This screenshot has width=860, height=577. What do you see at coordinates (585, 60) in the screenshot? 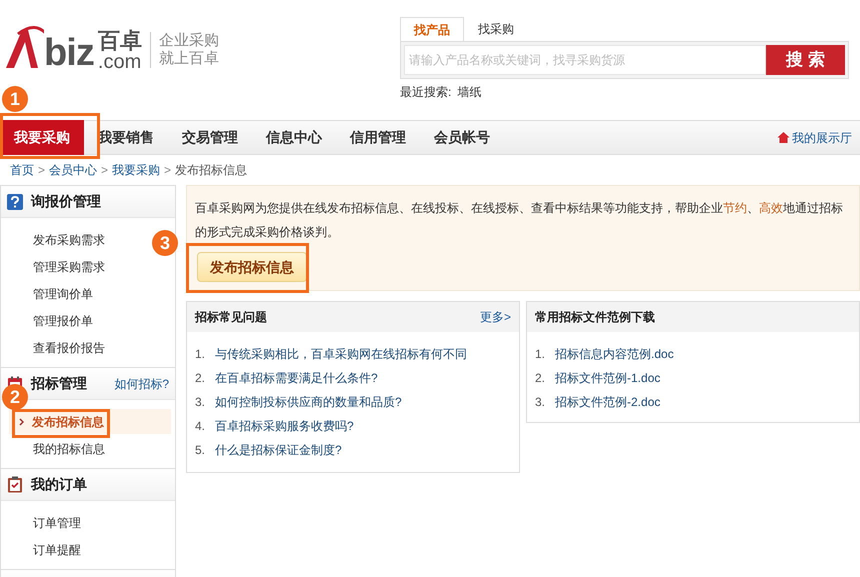
I see `search-field: 请输入产品名称或关键词，找寻采购货源` at bounding box center [585, 60].